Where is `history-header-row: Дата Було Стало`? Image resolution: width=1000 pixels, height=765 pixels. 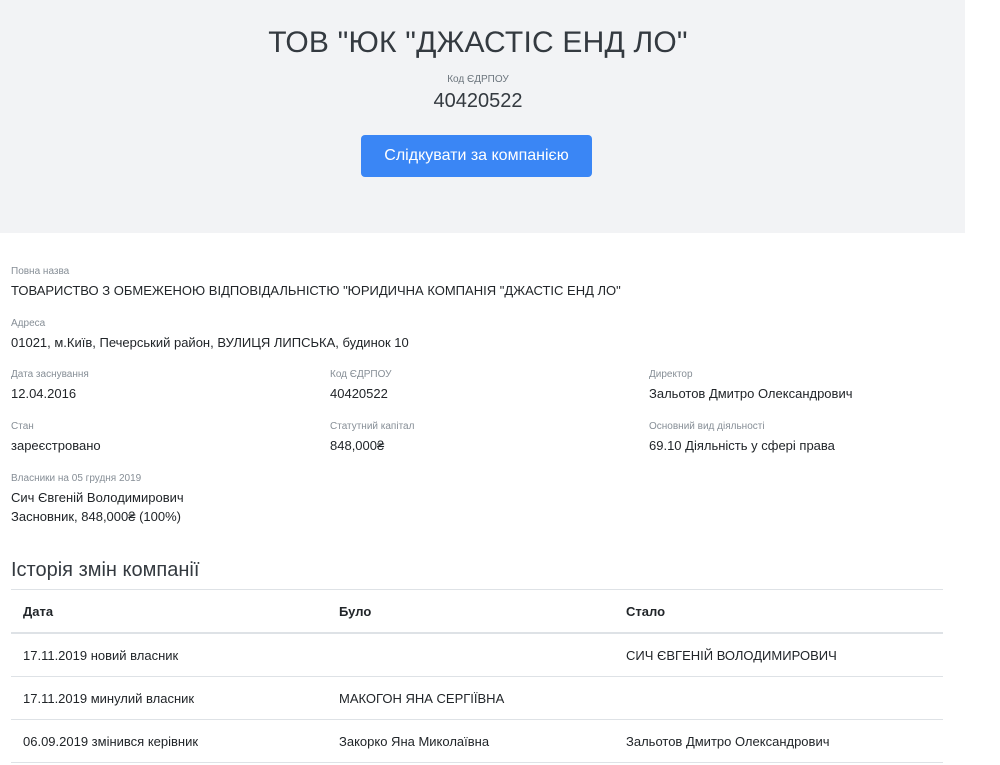
history-header-row: Дата Було Стало is located at coordinates (477, 611).